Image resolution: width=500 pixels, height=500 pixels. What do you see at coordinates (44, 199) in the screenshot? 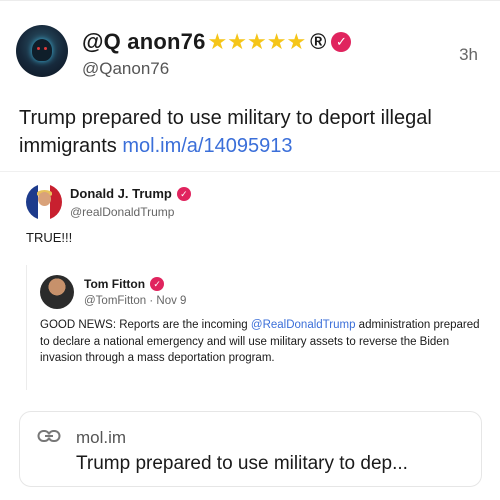
I see `avatar-face` at bounding box center [44, 199].